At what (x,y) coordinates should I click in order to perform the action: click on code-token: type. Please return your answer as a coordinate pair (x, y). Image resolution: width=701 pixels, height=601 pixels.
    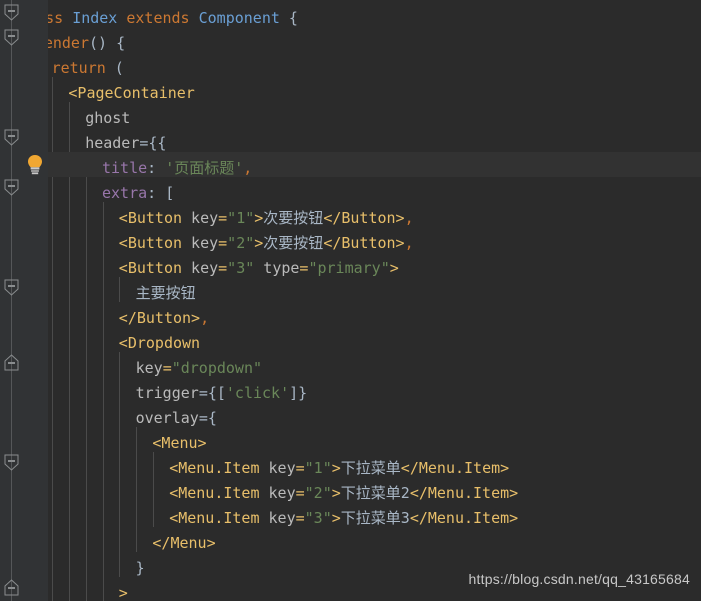
    Looking at the image, I should click on (281, 268).